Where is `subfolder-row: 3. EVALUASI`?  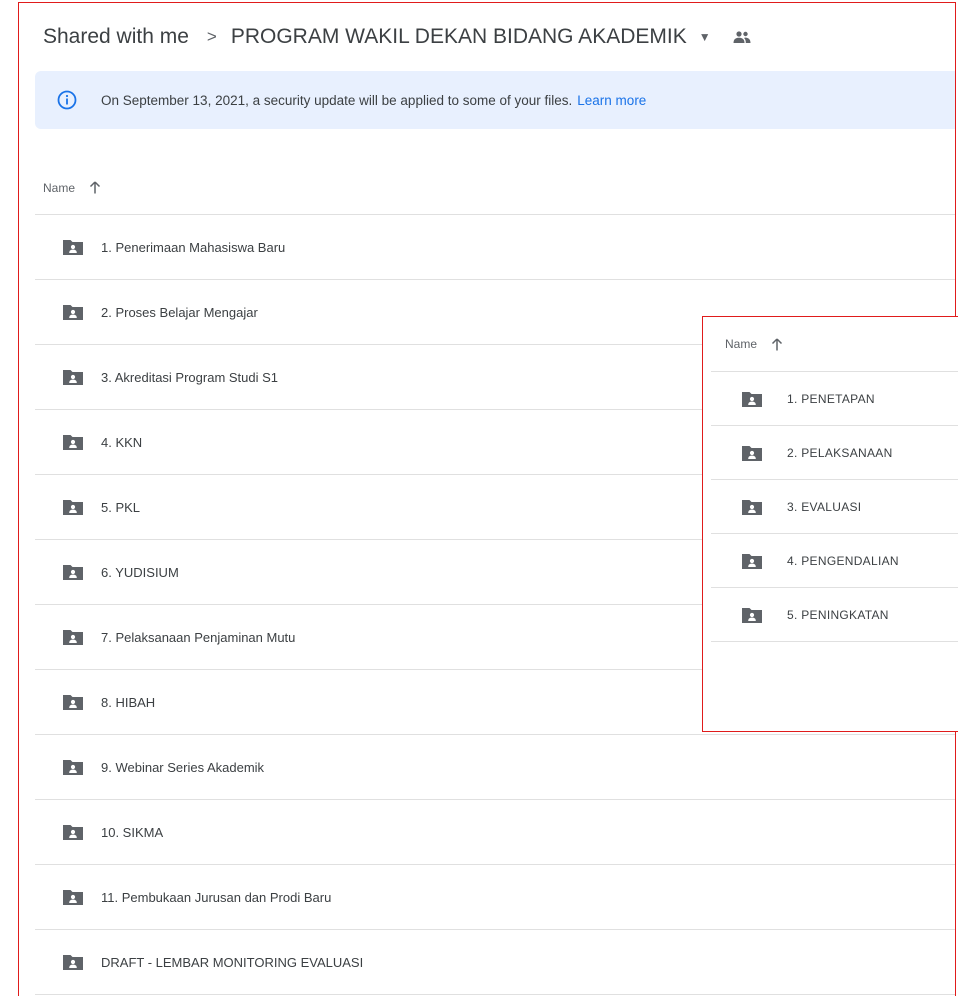
subfolder-row: 3. EVALUASI is located at coordinates (834, 507).